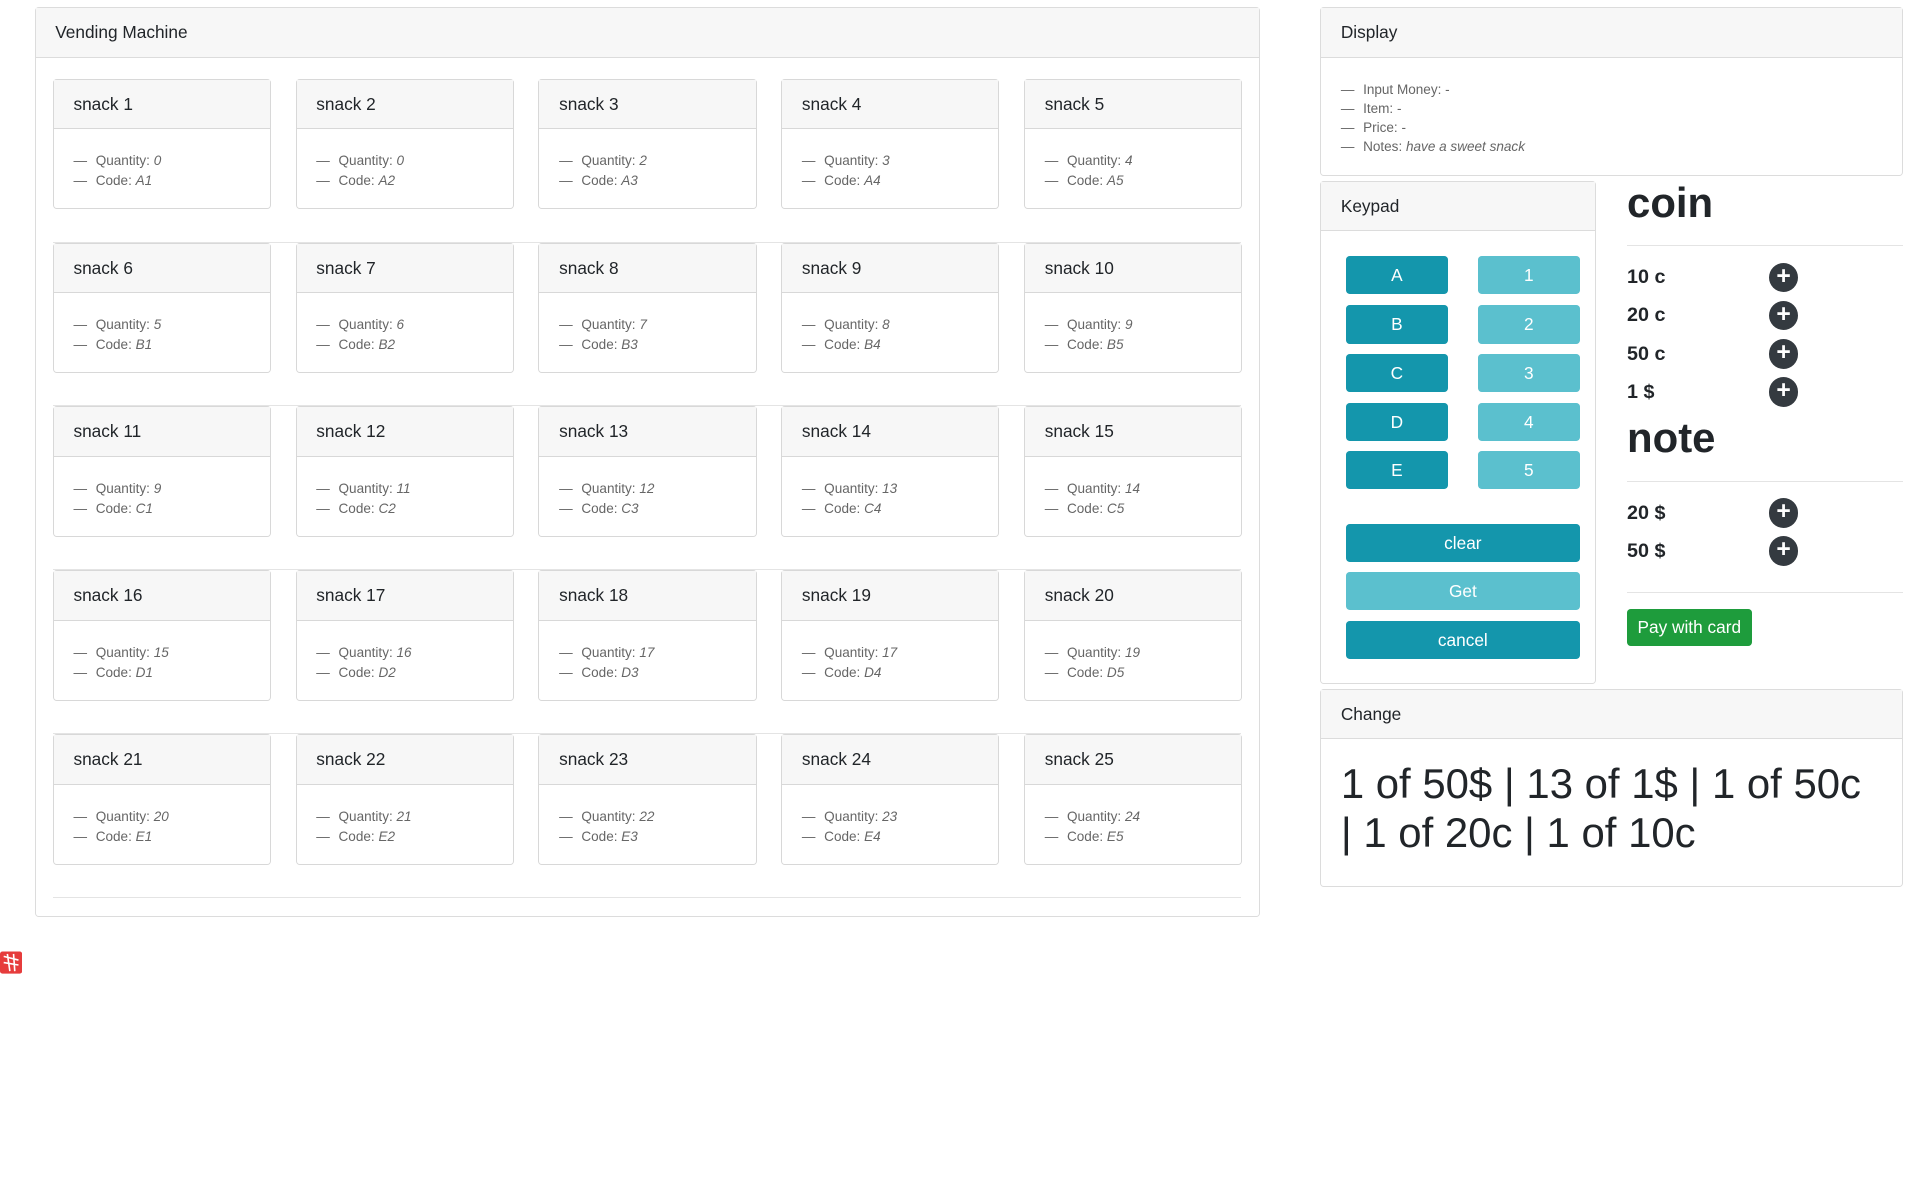 The width and height of the screenshot is (1914, 1189). I want to click on snack-card: snack 25 — Quantity: 24 — Code: E5, so click(1133, 799).